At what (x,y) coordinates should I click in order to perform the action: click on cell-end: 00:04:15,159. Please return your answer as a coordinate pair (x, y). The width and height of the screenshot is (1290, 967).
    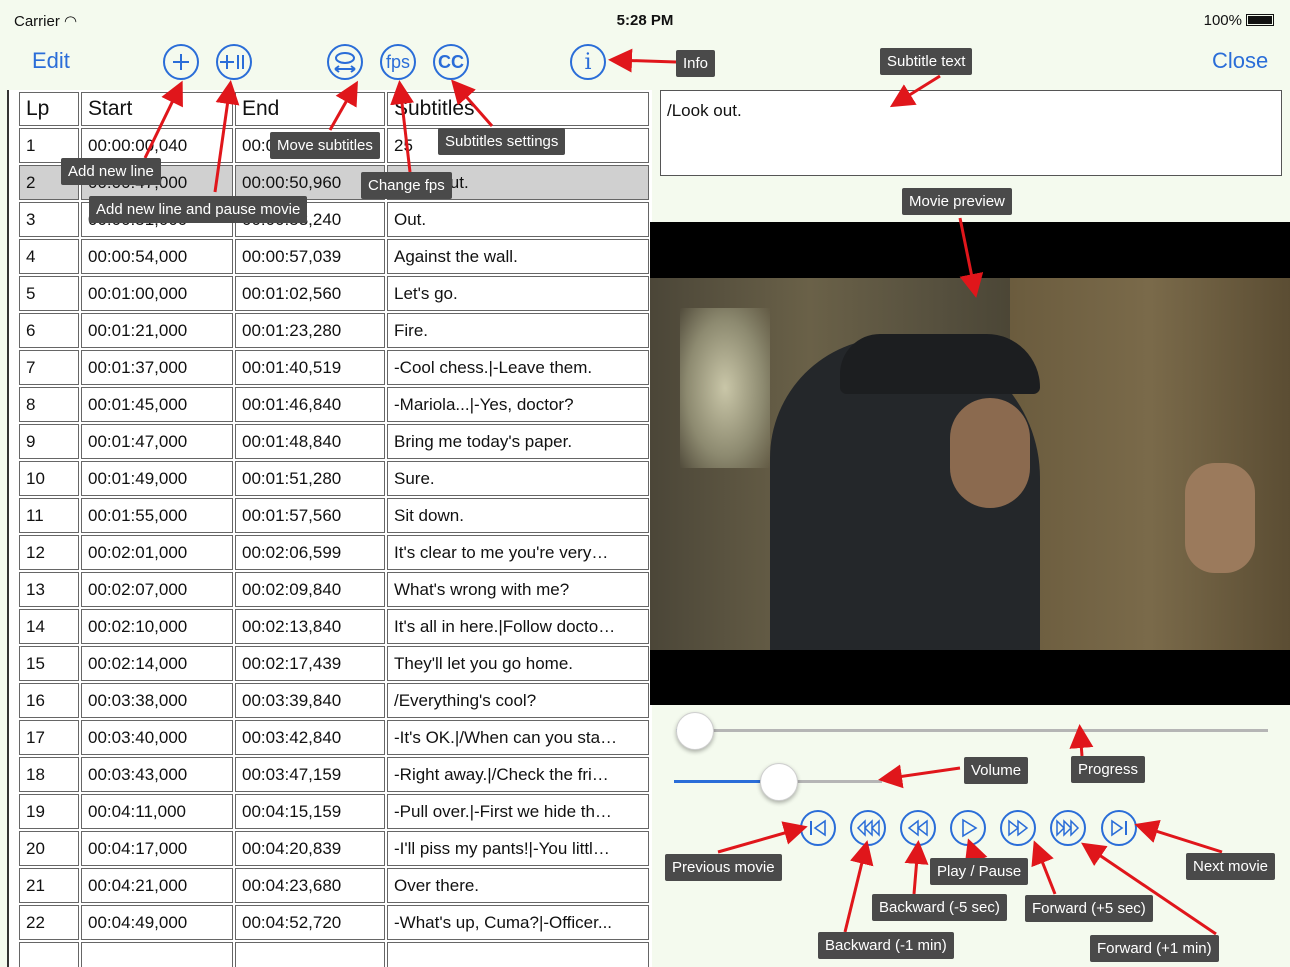
    Looking at the image, I should click on (310, 811).